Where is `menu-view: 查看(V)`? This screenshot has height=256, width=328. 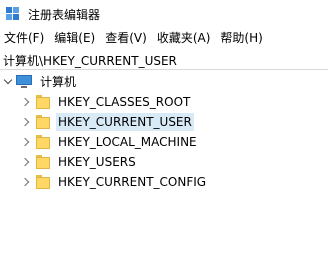
menu-view: 查看(V) is located at coordinates (126, 38).